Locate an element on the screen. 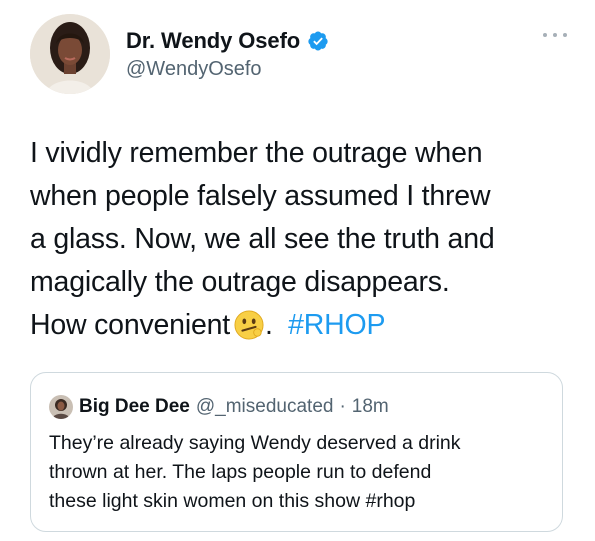  tweet-text-period: . is located at coordinates (268, 325).